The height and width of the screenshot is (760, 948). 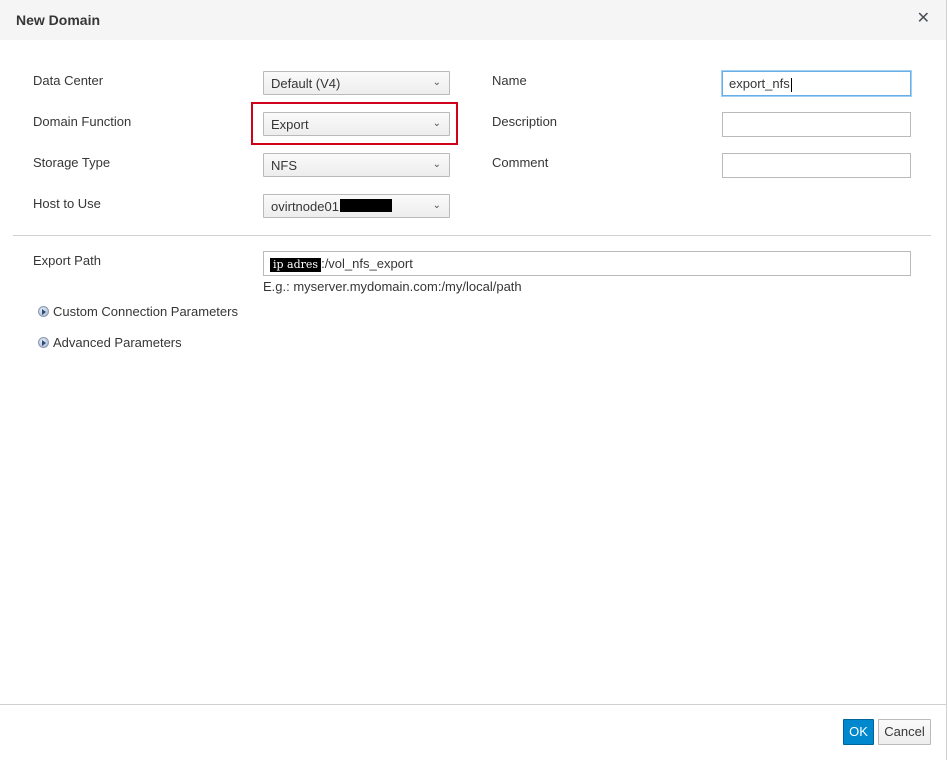 I want to click on cancel-button: Cancel, so click(x=904, y=732).